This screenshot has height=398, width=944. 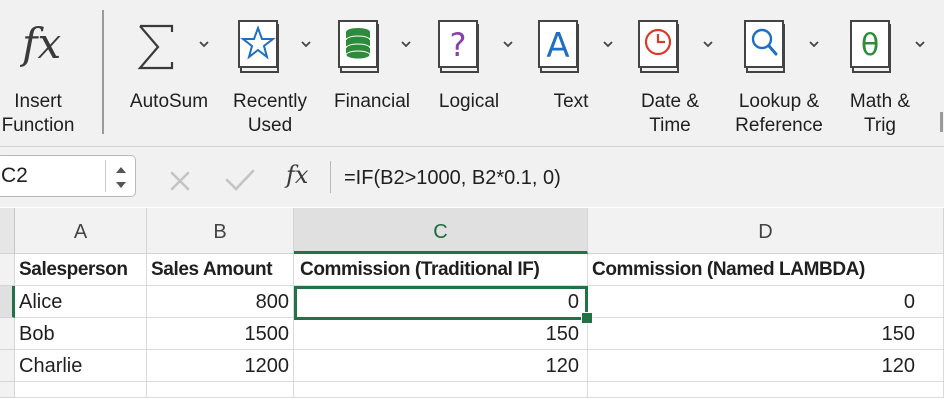 What do you see at coordinates (779, 101) in the screenshot?
I see `lookup-reference-label-1: Lookup &` at bounding box center [779, 101].